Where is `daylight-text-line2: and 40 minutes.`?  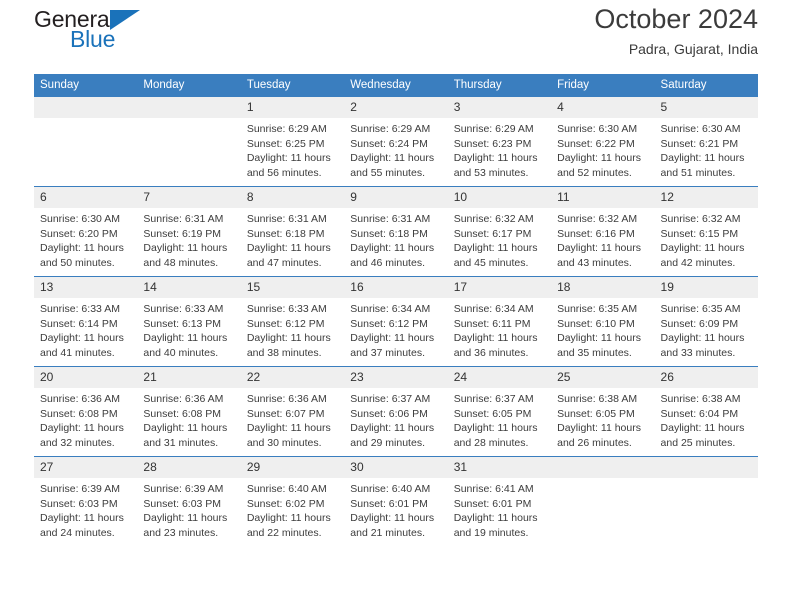
daylight-text-line2: and 40 minutes. is located at coordinates (181, 352).